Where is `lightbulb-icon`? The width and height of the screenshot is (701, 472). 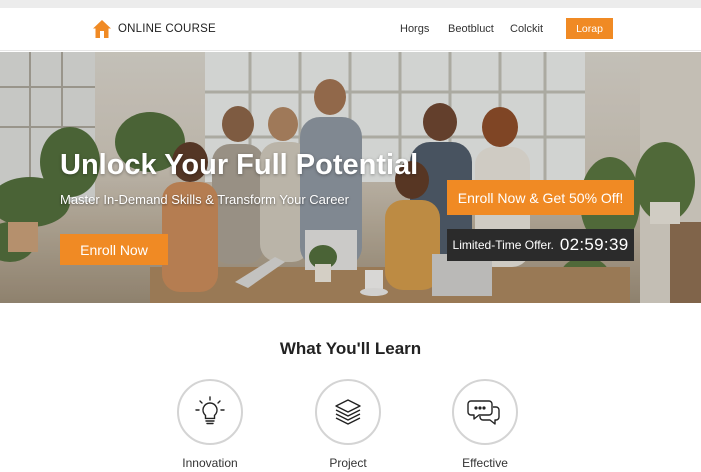 lightbulb-icon is located at coordinates (210, 410).